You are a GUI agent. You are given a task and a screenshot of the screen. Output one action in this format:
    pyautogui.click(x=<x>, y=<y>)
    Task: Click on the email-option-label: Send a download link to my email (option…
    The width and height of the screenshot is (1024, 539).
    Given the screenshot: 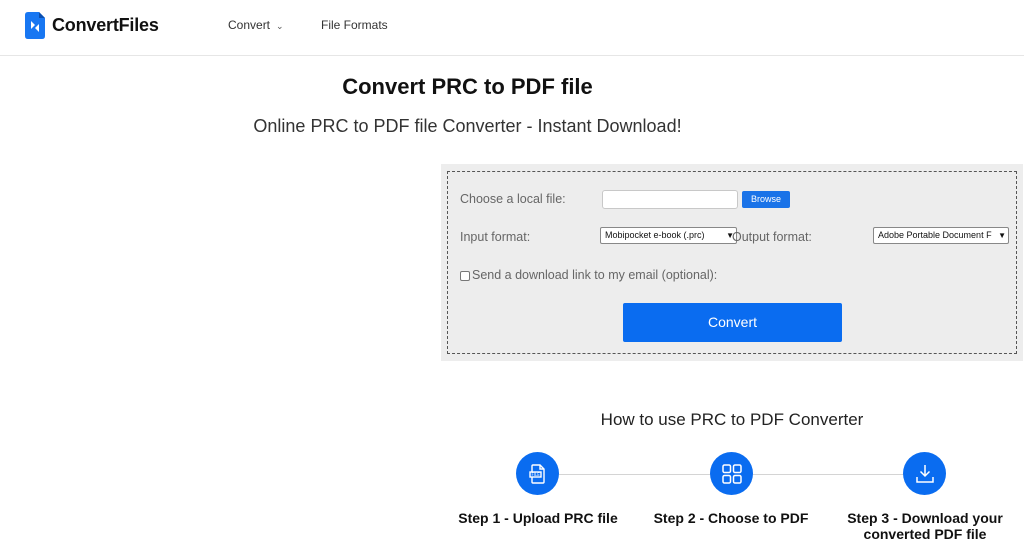 What is the action you would take?
    pyautogui.click(x=595, y=275)
    